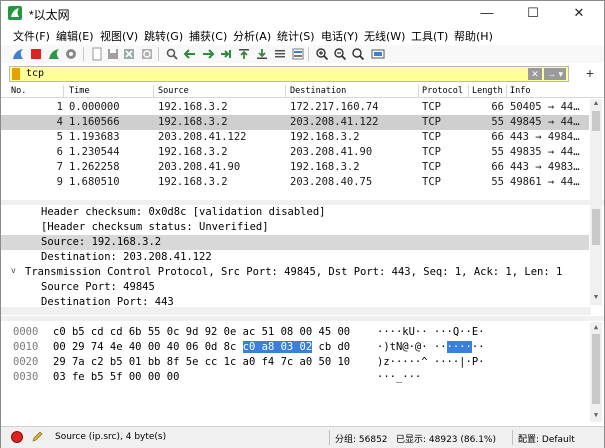 This screenshot has height=448, width=605. Describe the element at coordinates (295, 257) in the screenshot. I see `detail-line: Destination: 203.208.41.122` at that location.